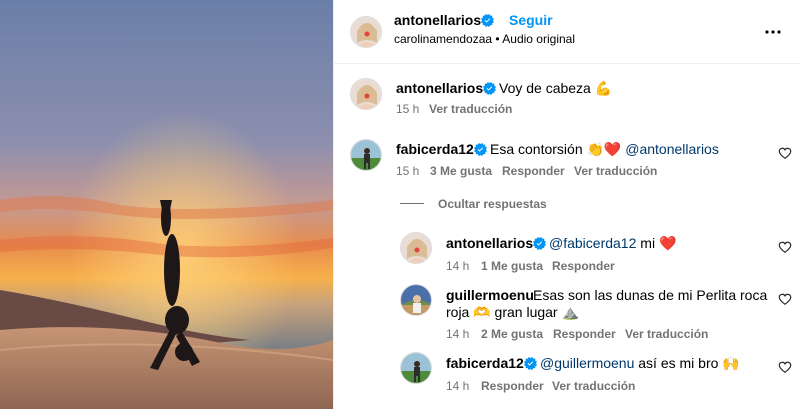 Image resolution: width=800 pixels, height=409 pixels. What do you see at coordinates (366, 32) in the screenshot?
I see `author-avatar` at bounding box center [366, 32].